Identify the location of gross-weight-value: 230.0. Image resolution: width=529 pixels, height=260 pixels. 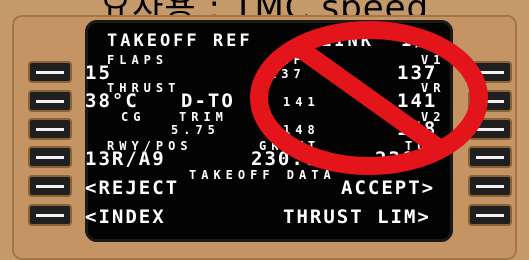
(284, 159).